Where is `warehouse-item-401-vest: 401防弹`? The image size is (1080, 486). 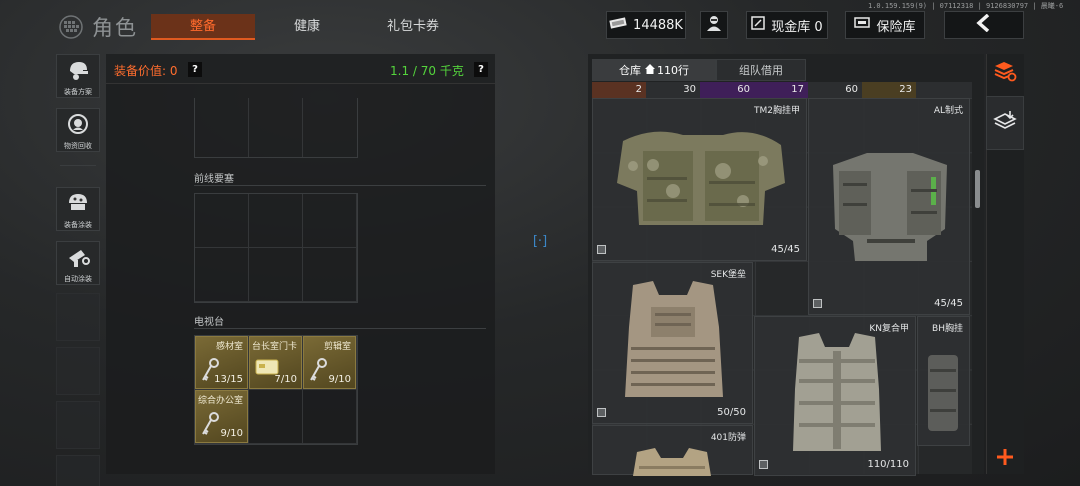 warehouse-item-401-vest: 401防弹 is located at coordinates (672, 450).